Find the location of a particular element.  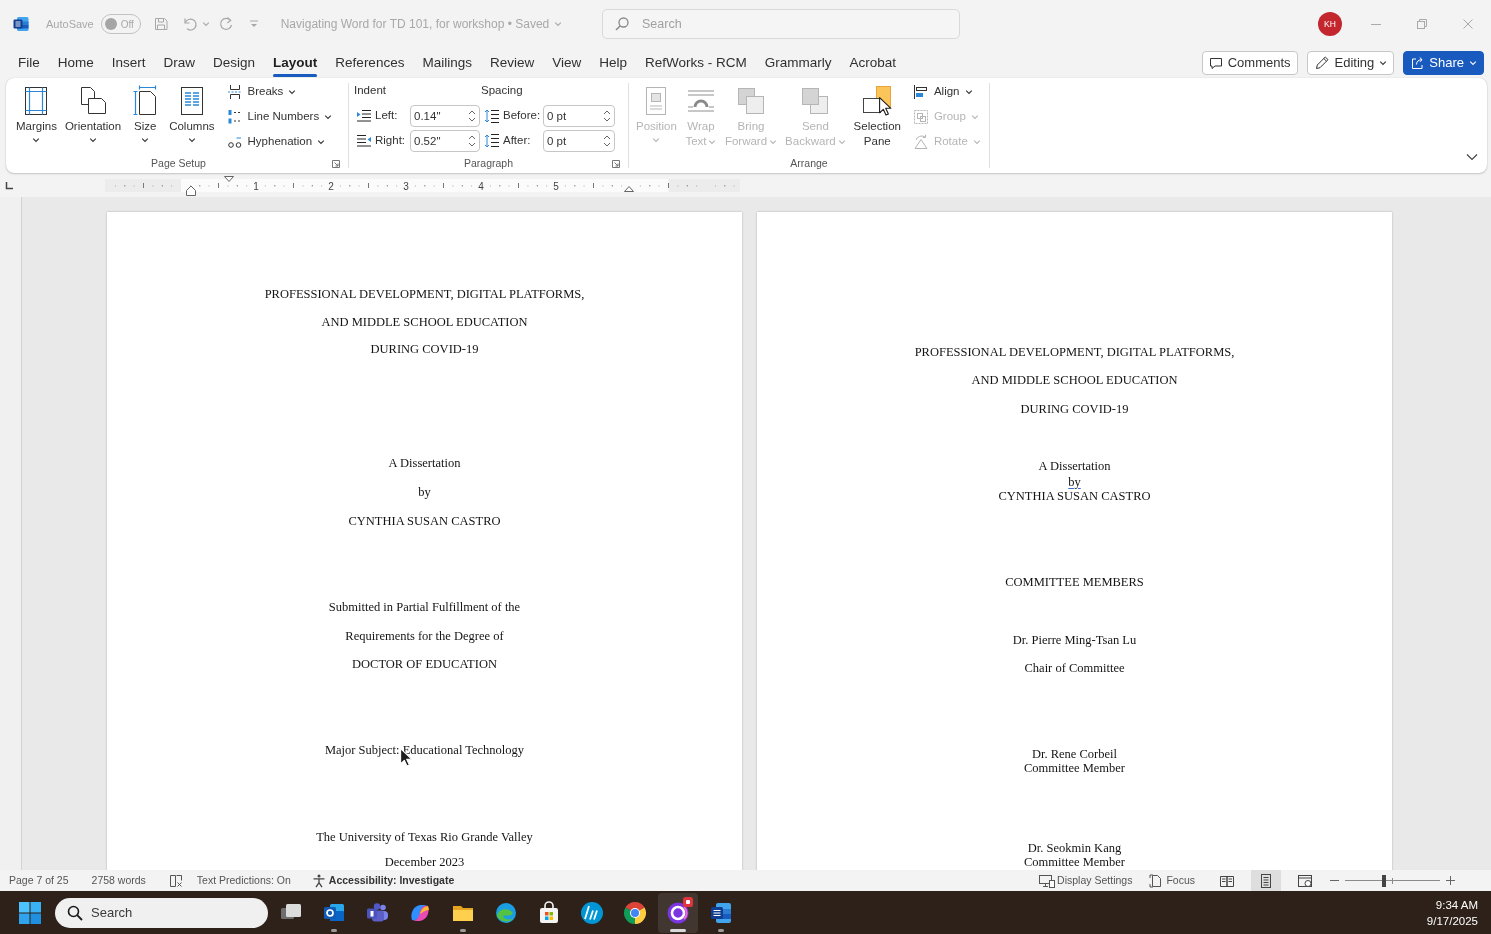

ribbon-button: Hyphenation is located at coordinates (279, 141).